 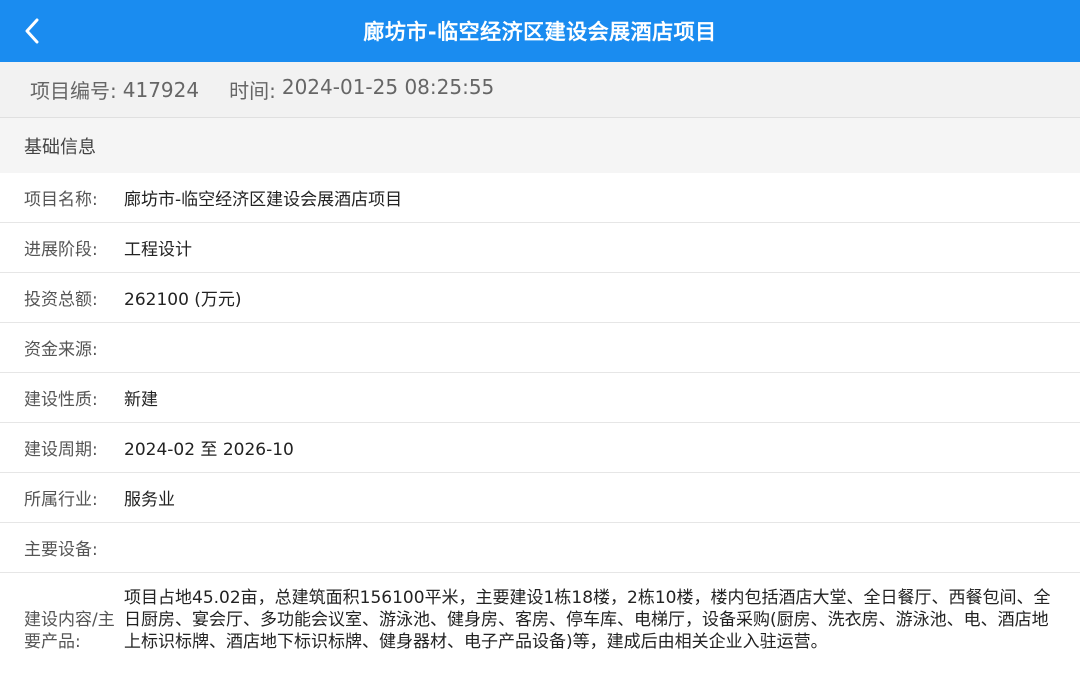 What do you see at coordinates (183, 300) in the screenshot?
I see `field-value: 262100 (万元)` at bounding box center [183, 300].